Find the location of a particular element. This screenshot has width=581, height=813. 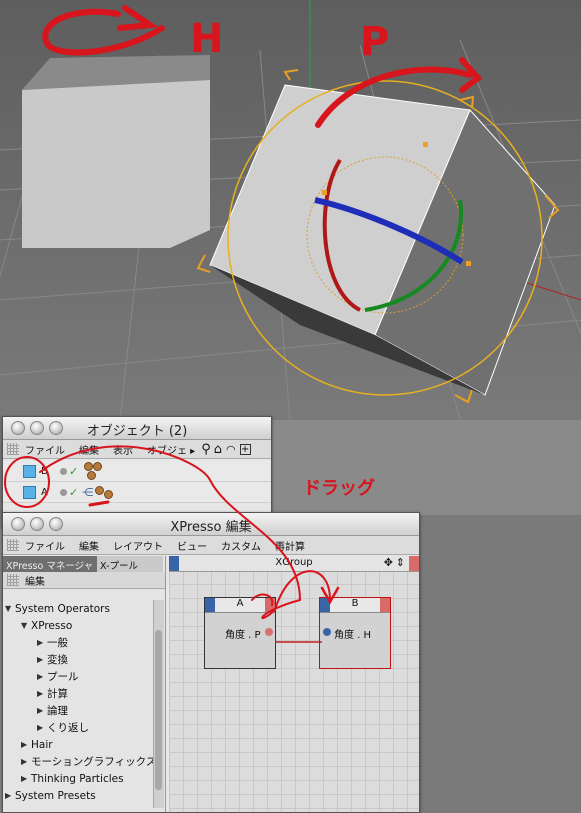

object-name: A is located at coordinates (48, 492).